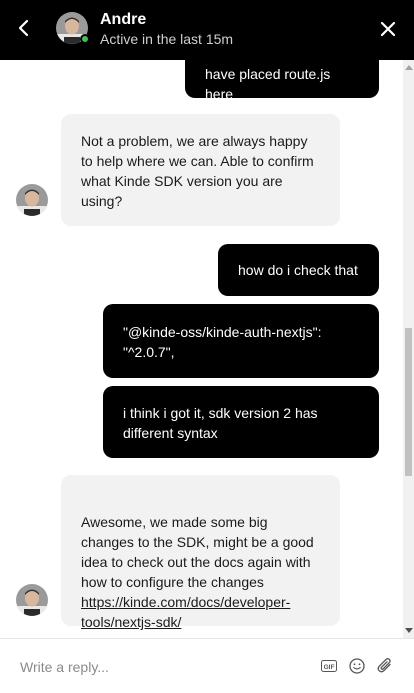  What do you see at coordinates (73, 28) in the screenshot?
I see `agent-avatar-wrap` at bounding box center [73, 28].